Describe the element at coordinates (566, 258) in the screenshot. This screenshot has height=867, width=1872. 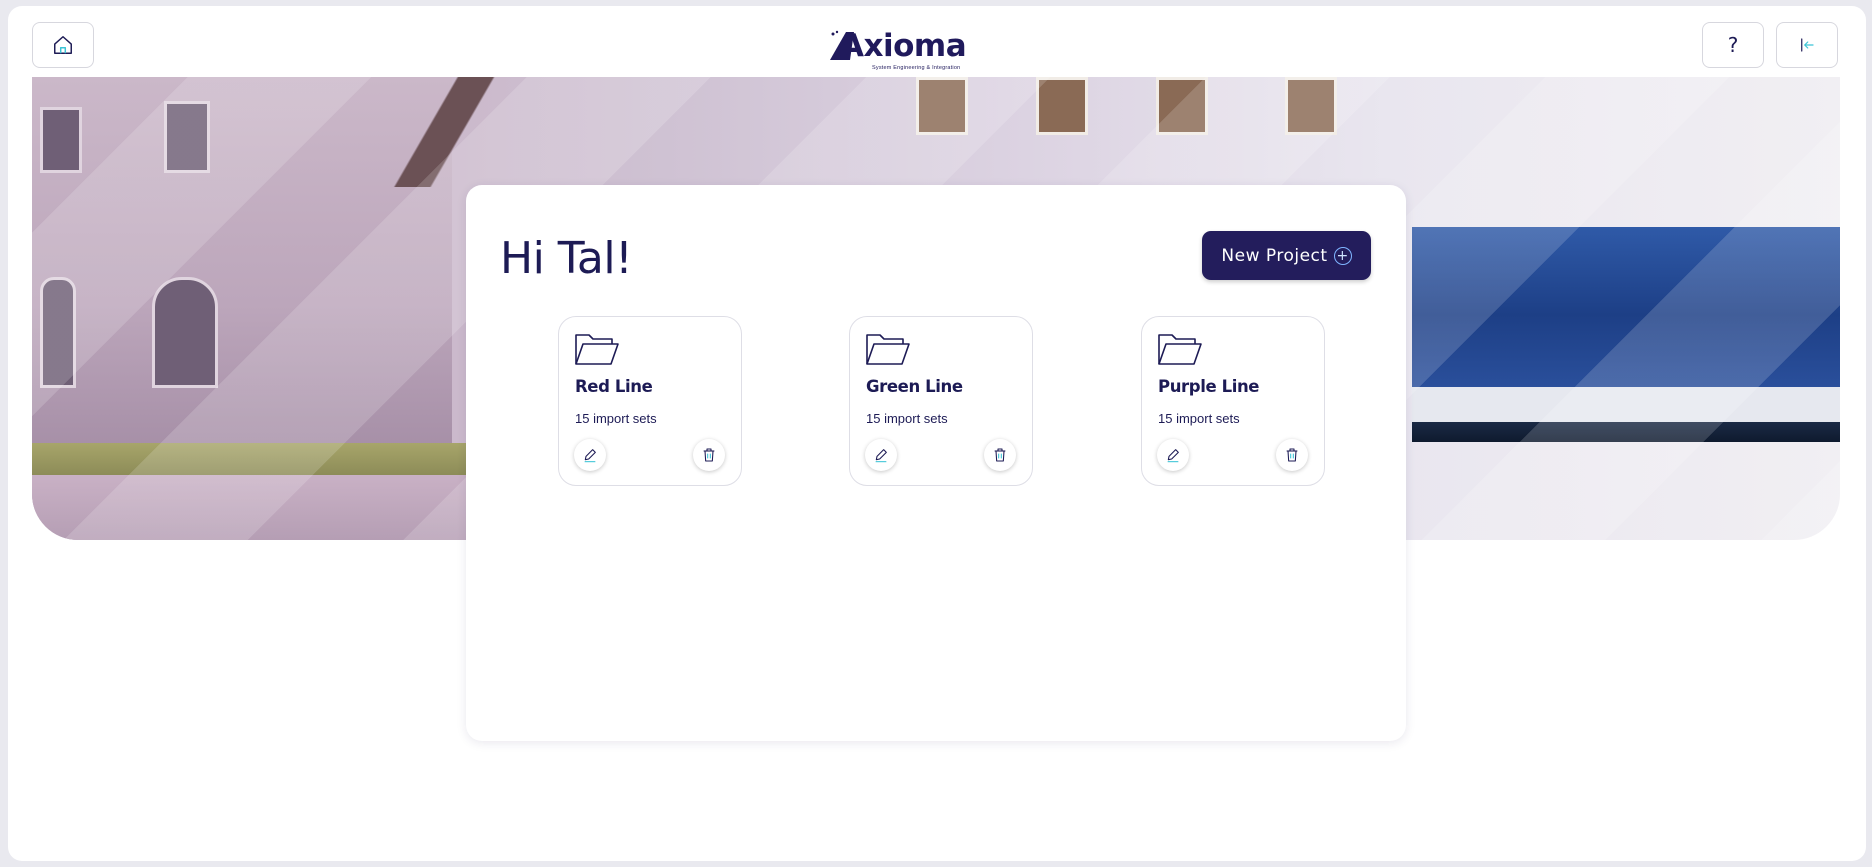
I see `greeting-title: Hi Tal!` at that location.